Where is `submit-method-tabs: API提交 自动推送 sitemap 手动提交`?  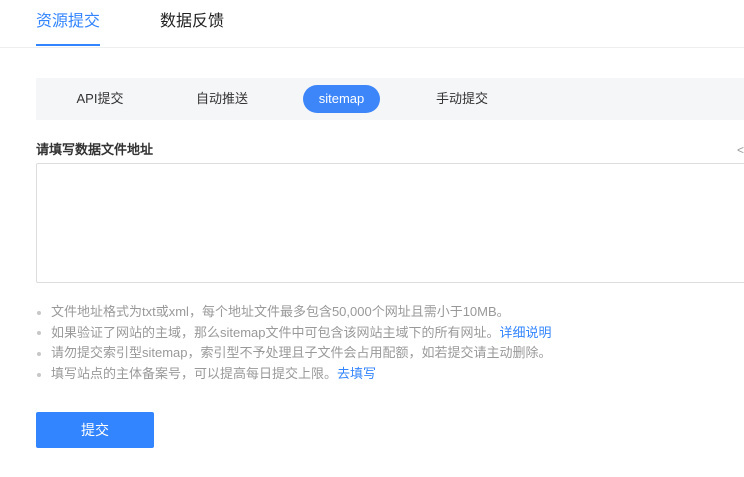
submit-method-tabs: API提交 自动推送 sitemap 手动提交 is located at coordinates (390, 99).